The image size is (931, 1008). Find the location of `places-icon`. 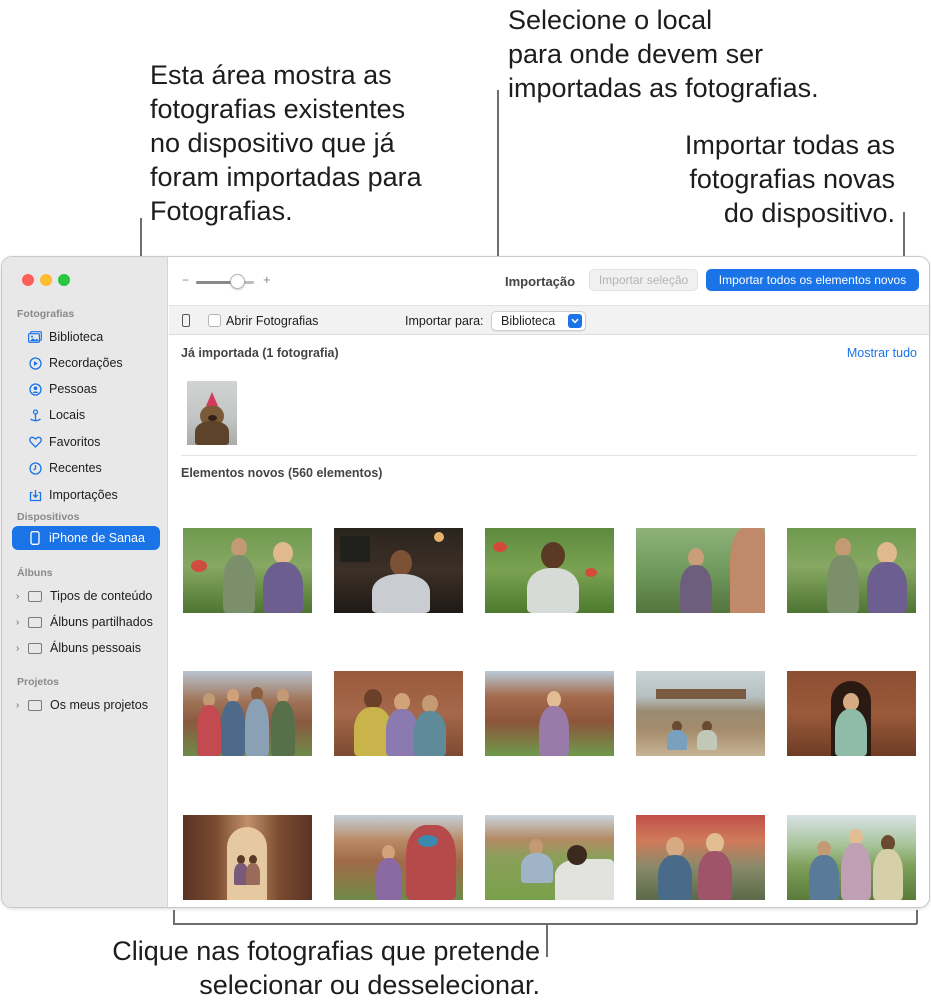

places-icon is located at coordinates (35, 415).